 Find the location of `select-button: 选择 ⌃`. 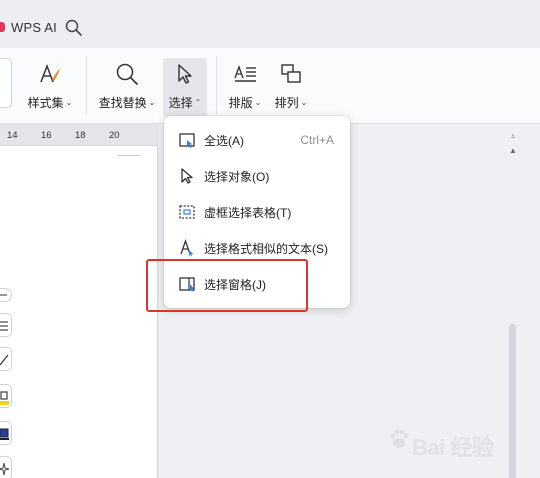

select-button: 选择 ⌃ is located at coordinates (185, 88).